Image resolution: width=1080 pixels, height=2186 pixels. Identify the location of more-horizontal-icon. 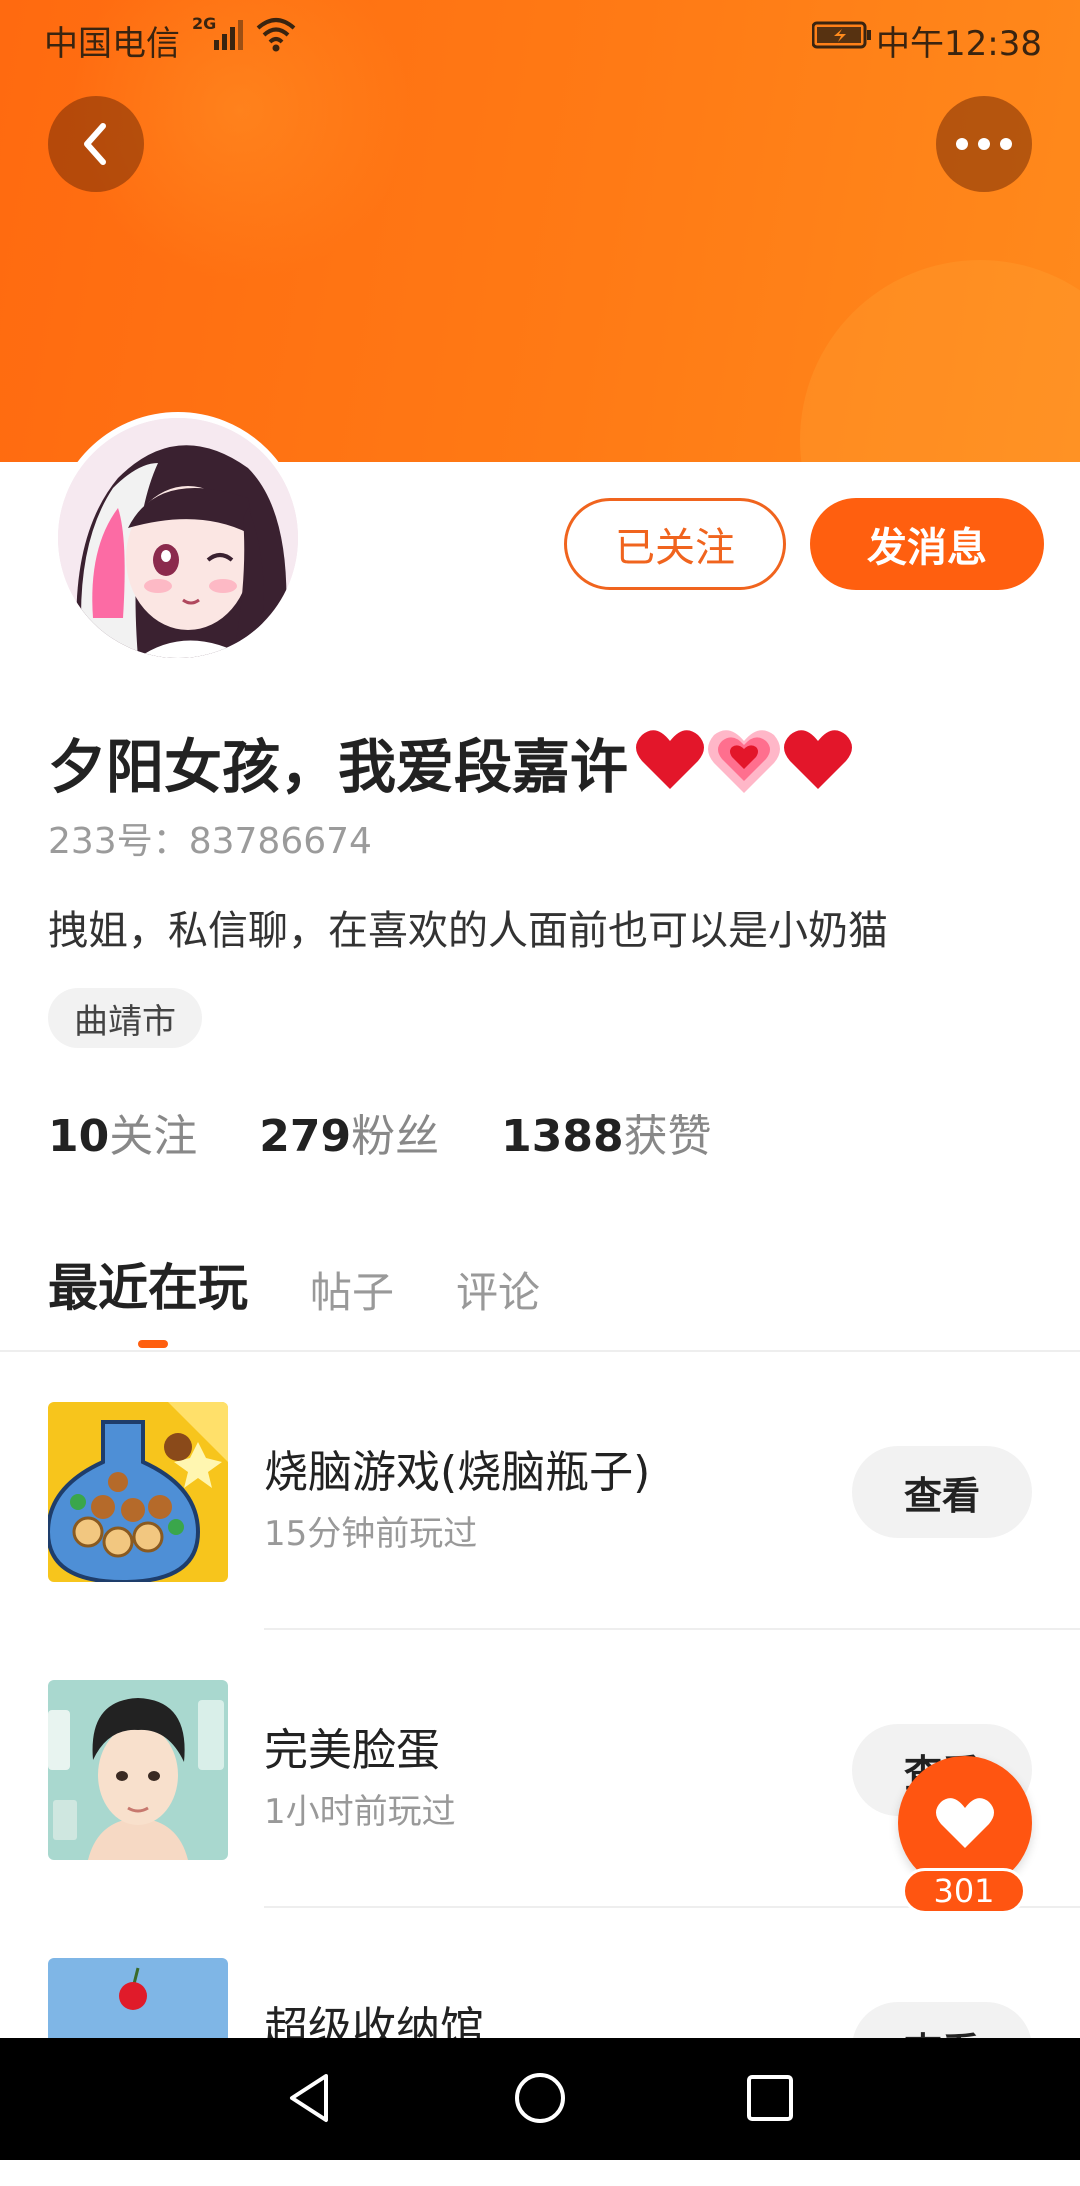
(984, 144).